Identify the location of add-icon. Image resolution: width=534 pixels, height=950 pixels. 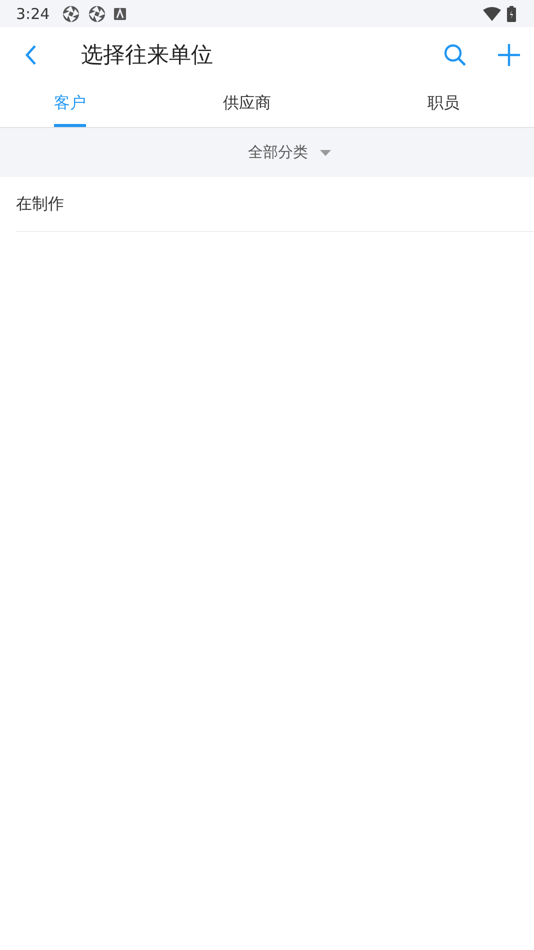
(509, 55).